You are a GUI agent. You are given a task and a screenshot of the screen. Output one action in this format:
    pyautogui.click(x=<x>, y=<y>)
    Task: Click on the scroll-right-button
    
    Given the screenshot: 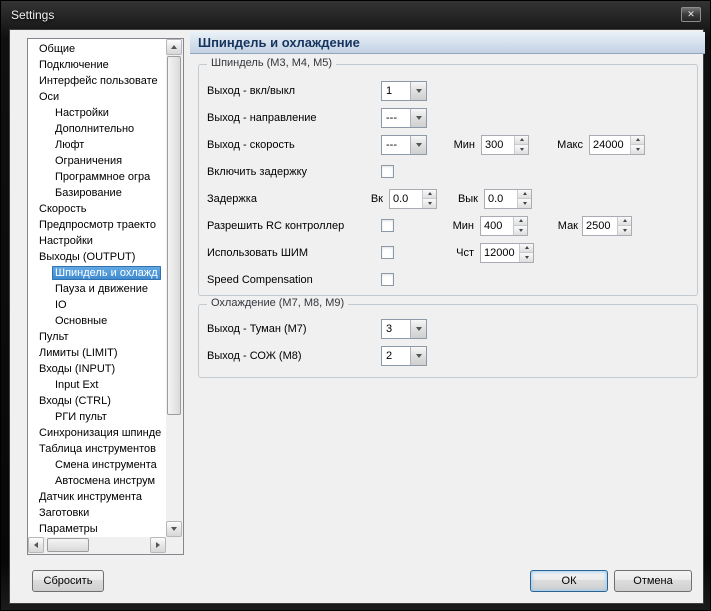 What is the action you would take?
    pyautogui.click(x=158, y=545)
    